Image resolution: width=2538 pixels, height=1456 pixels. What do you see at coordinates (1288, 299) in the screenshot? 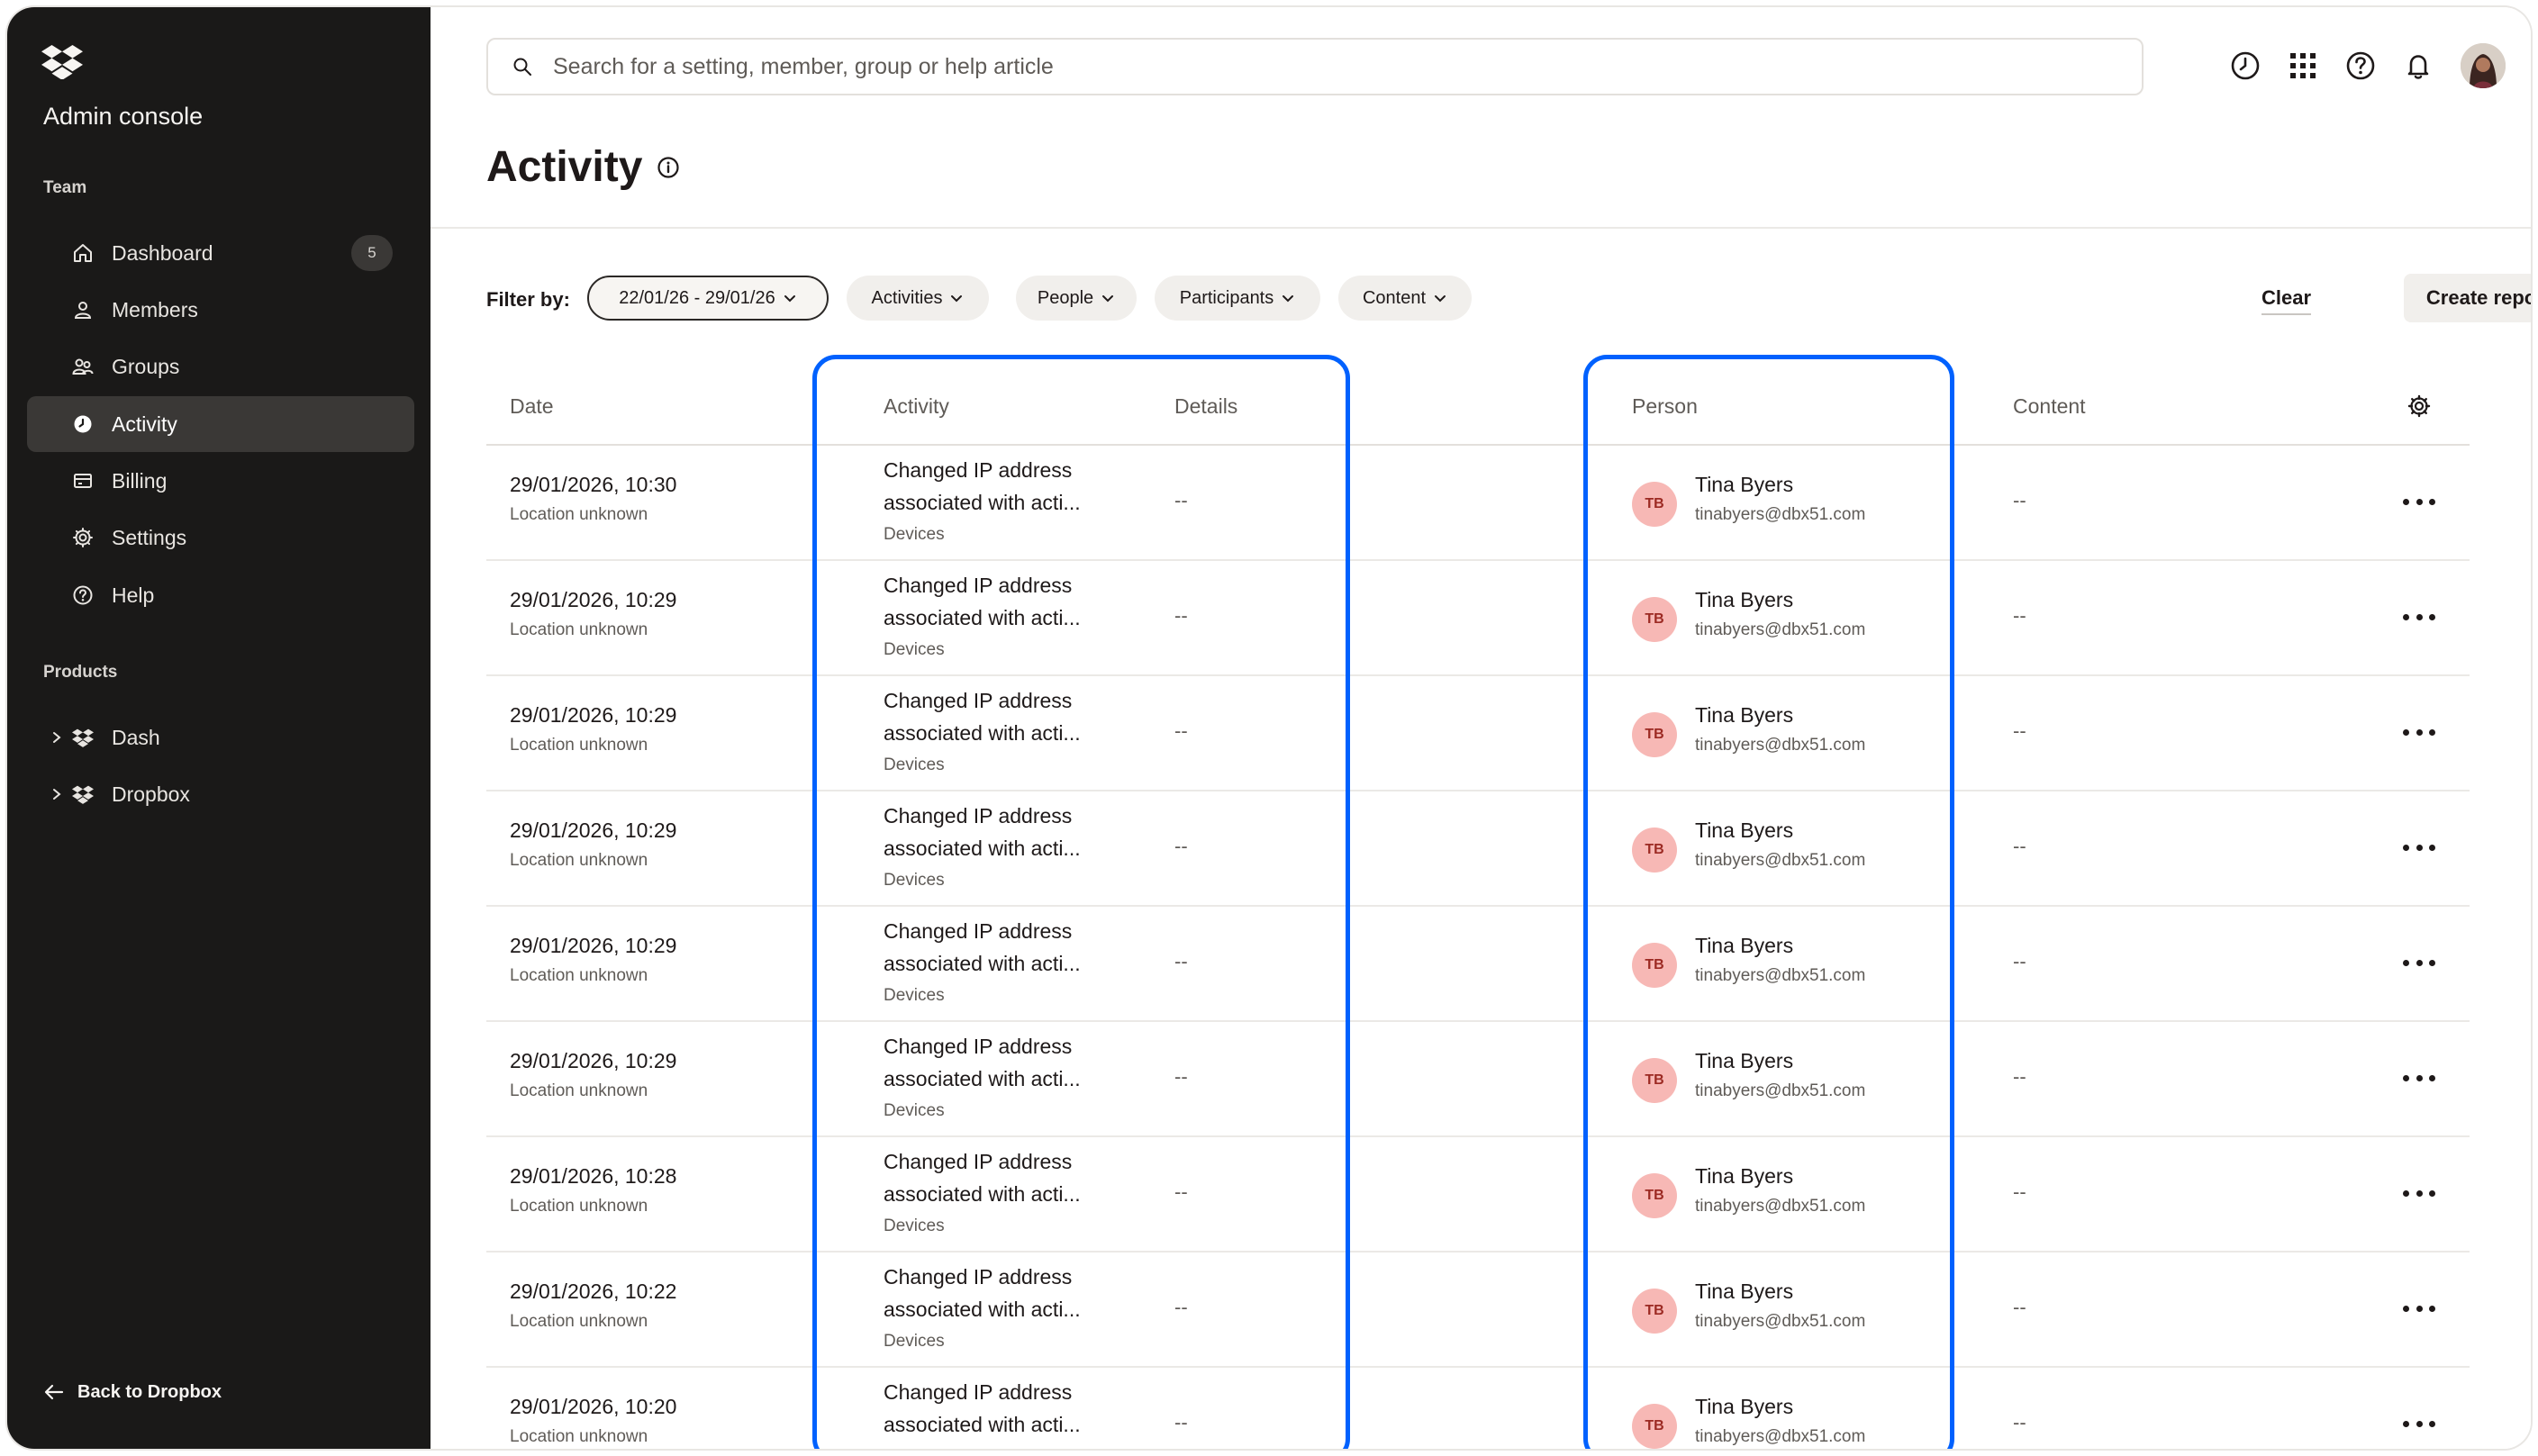
I see `chevron-down-icon` at bounding box center [1288, 299].